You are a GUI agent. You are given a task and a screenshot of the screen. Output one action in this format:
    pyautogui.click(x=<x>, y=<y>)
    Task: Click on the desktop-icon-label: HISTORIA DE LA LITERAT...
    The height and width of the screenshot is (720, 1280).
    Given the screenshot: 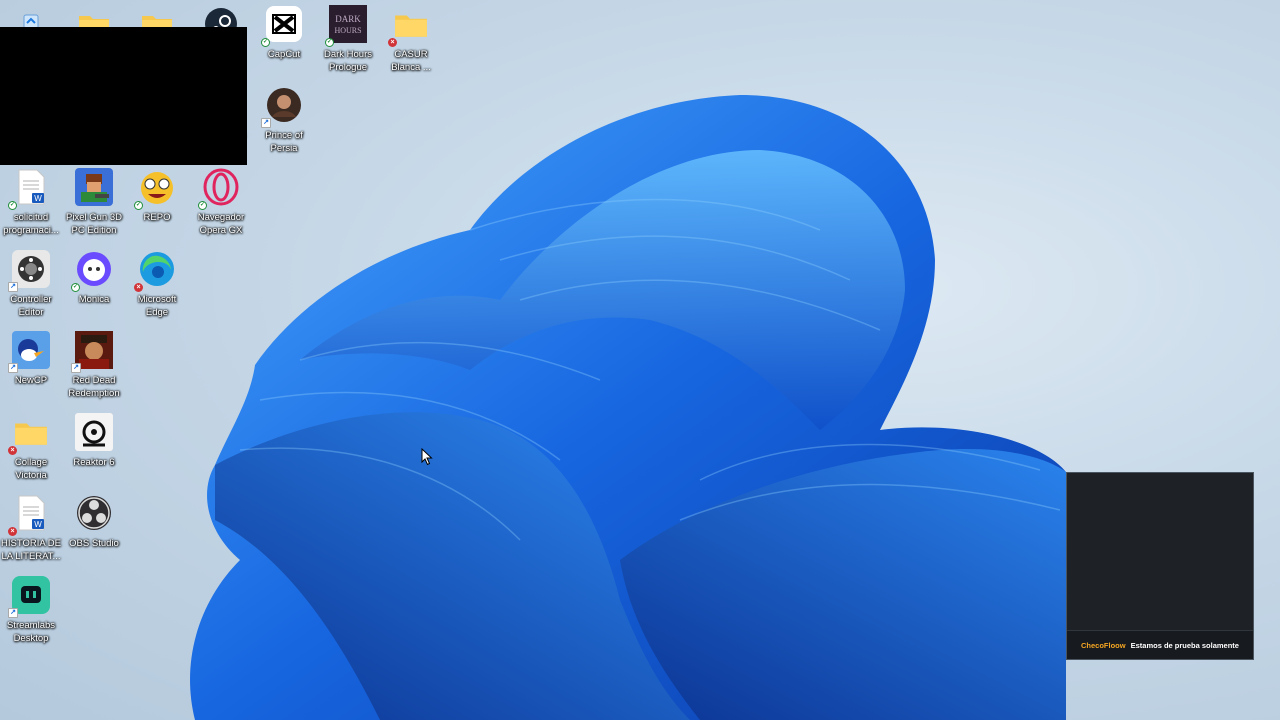 What is the action you would take?
    pyautogui.click(x=30, y=550)
    